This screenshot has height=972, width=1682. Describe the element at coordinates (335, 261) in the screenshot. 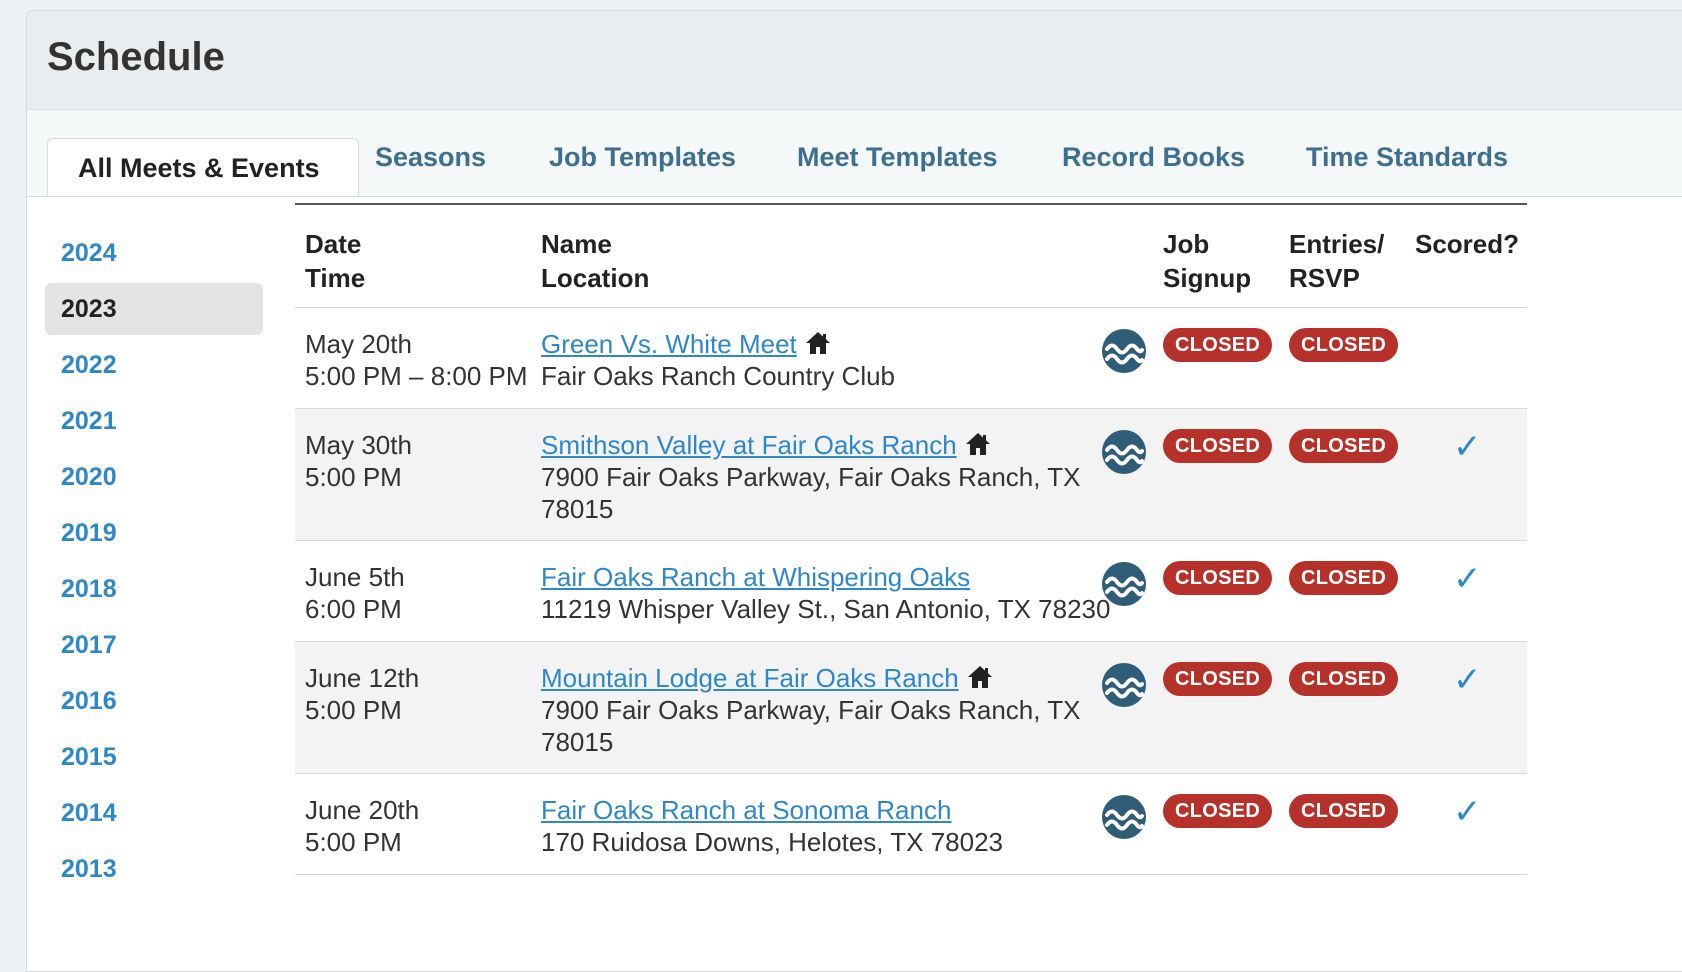

I see `header-date-time: Date Time` at that location.